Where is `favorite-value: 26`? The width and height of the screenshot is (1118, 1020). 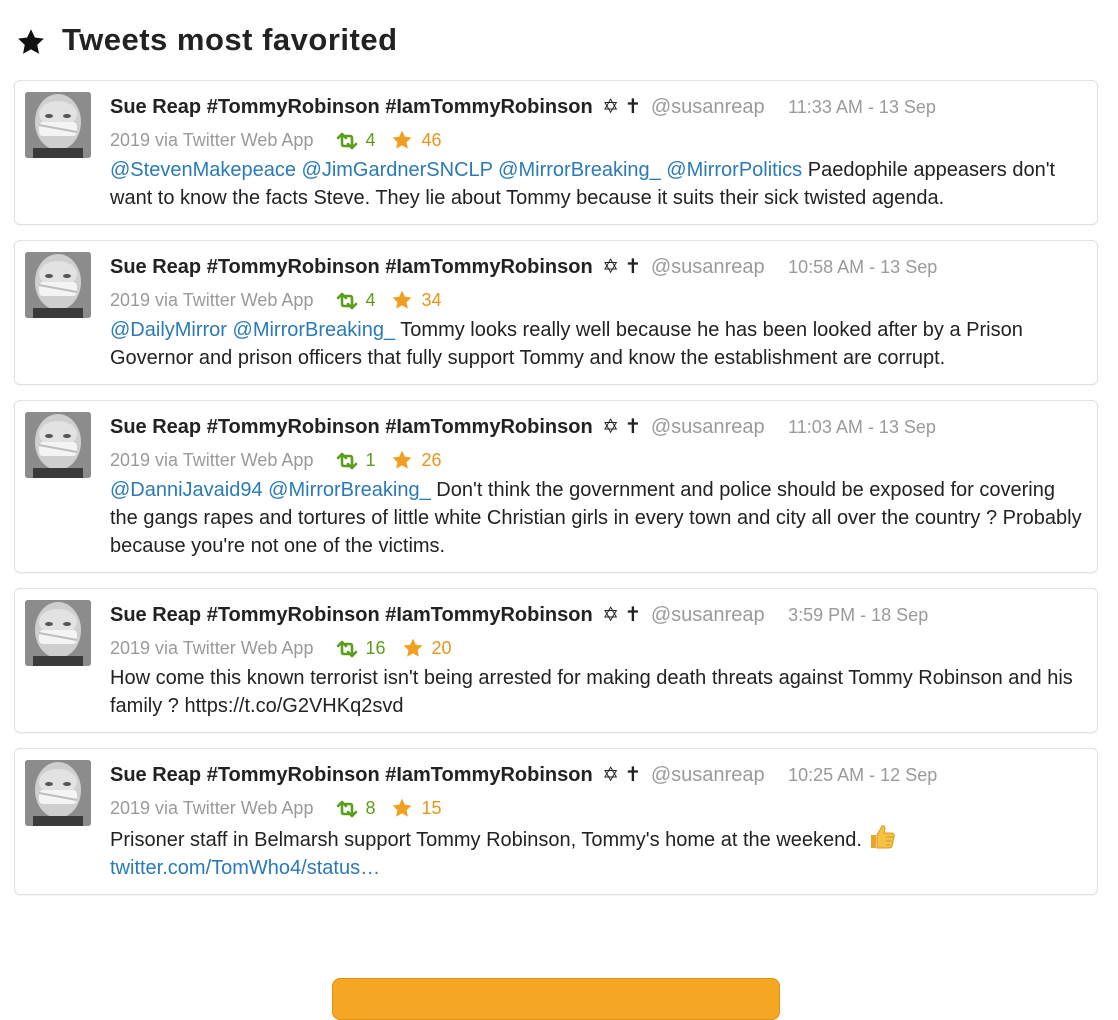 favorite-value: 26 is located at coordinates (431, 460).